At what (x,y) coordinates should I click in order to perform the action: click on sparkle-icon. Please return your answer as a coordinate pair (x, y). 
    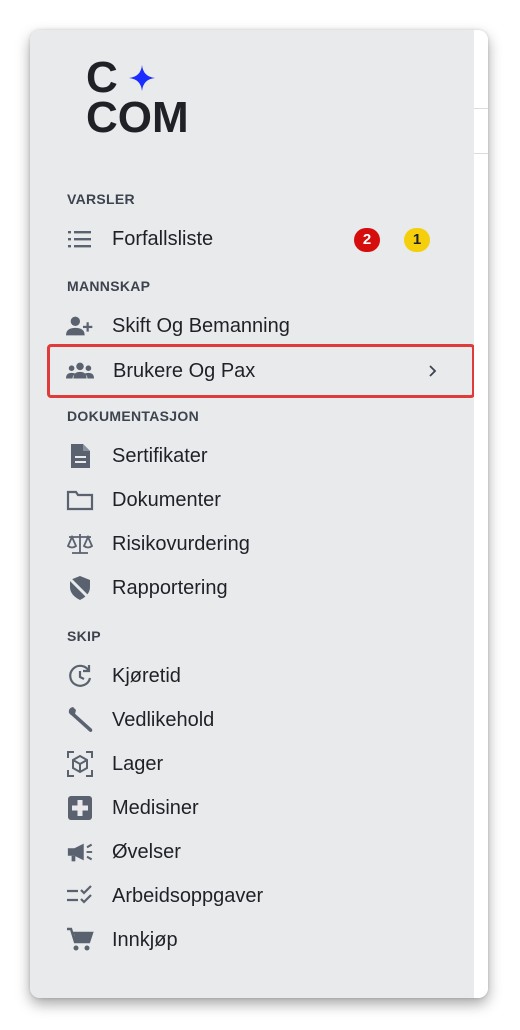
    Looking at the image, I should click on (142, 78).